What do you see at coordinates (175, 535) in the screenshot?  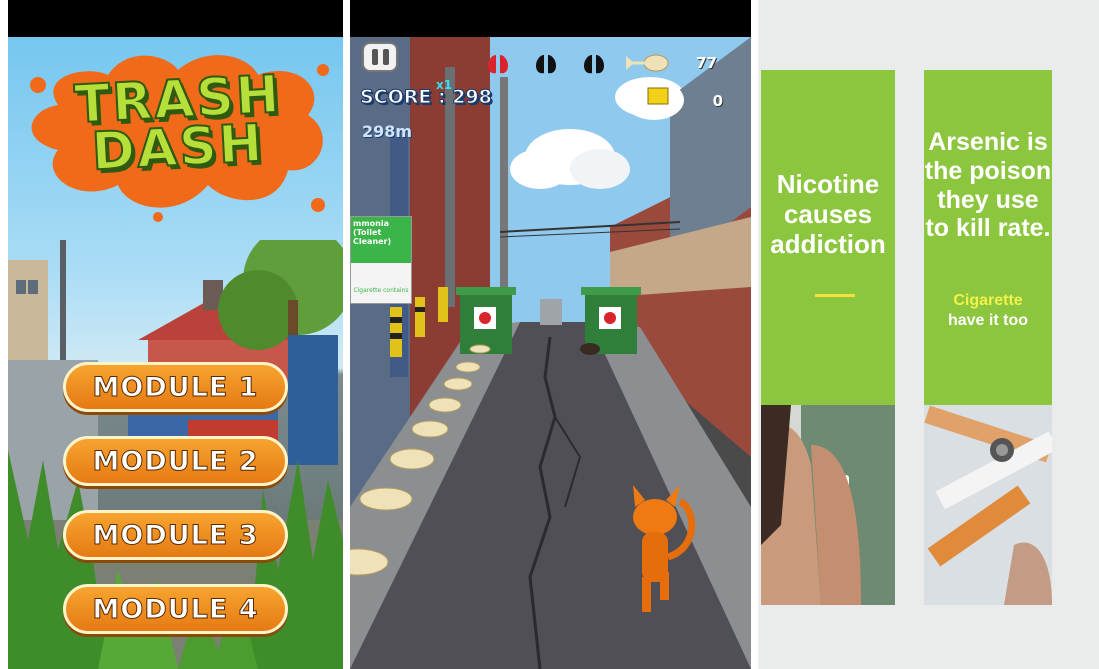 I see `module-3-button: MODULE 3` at bounding box center [175, 535].